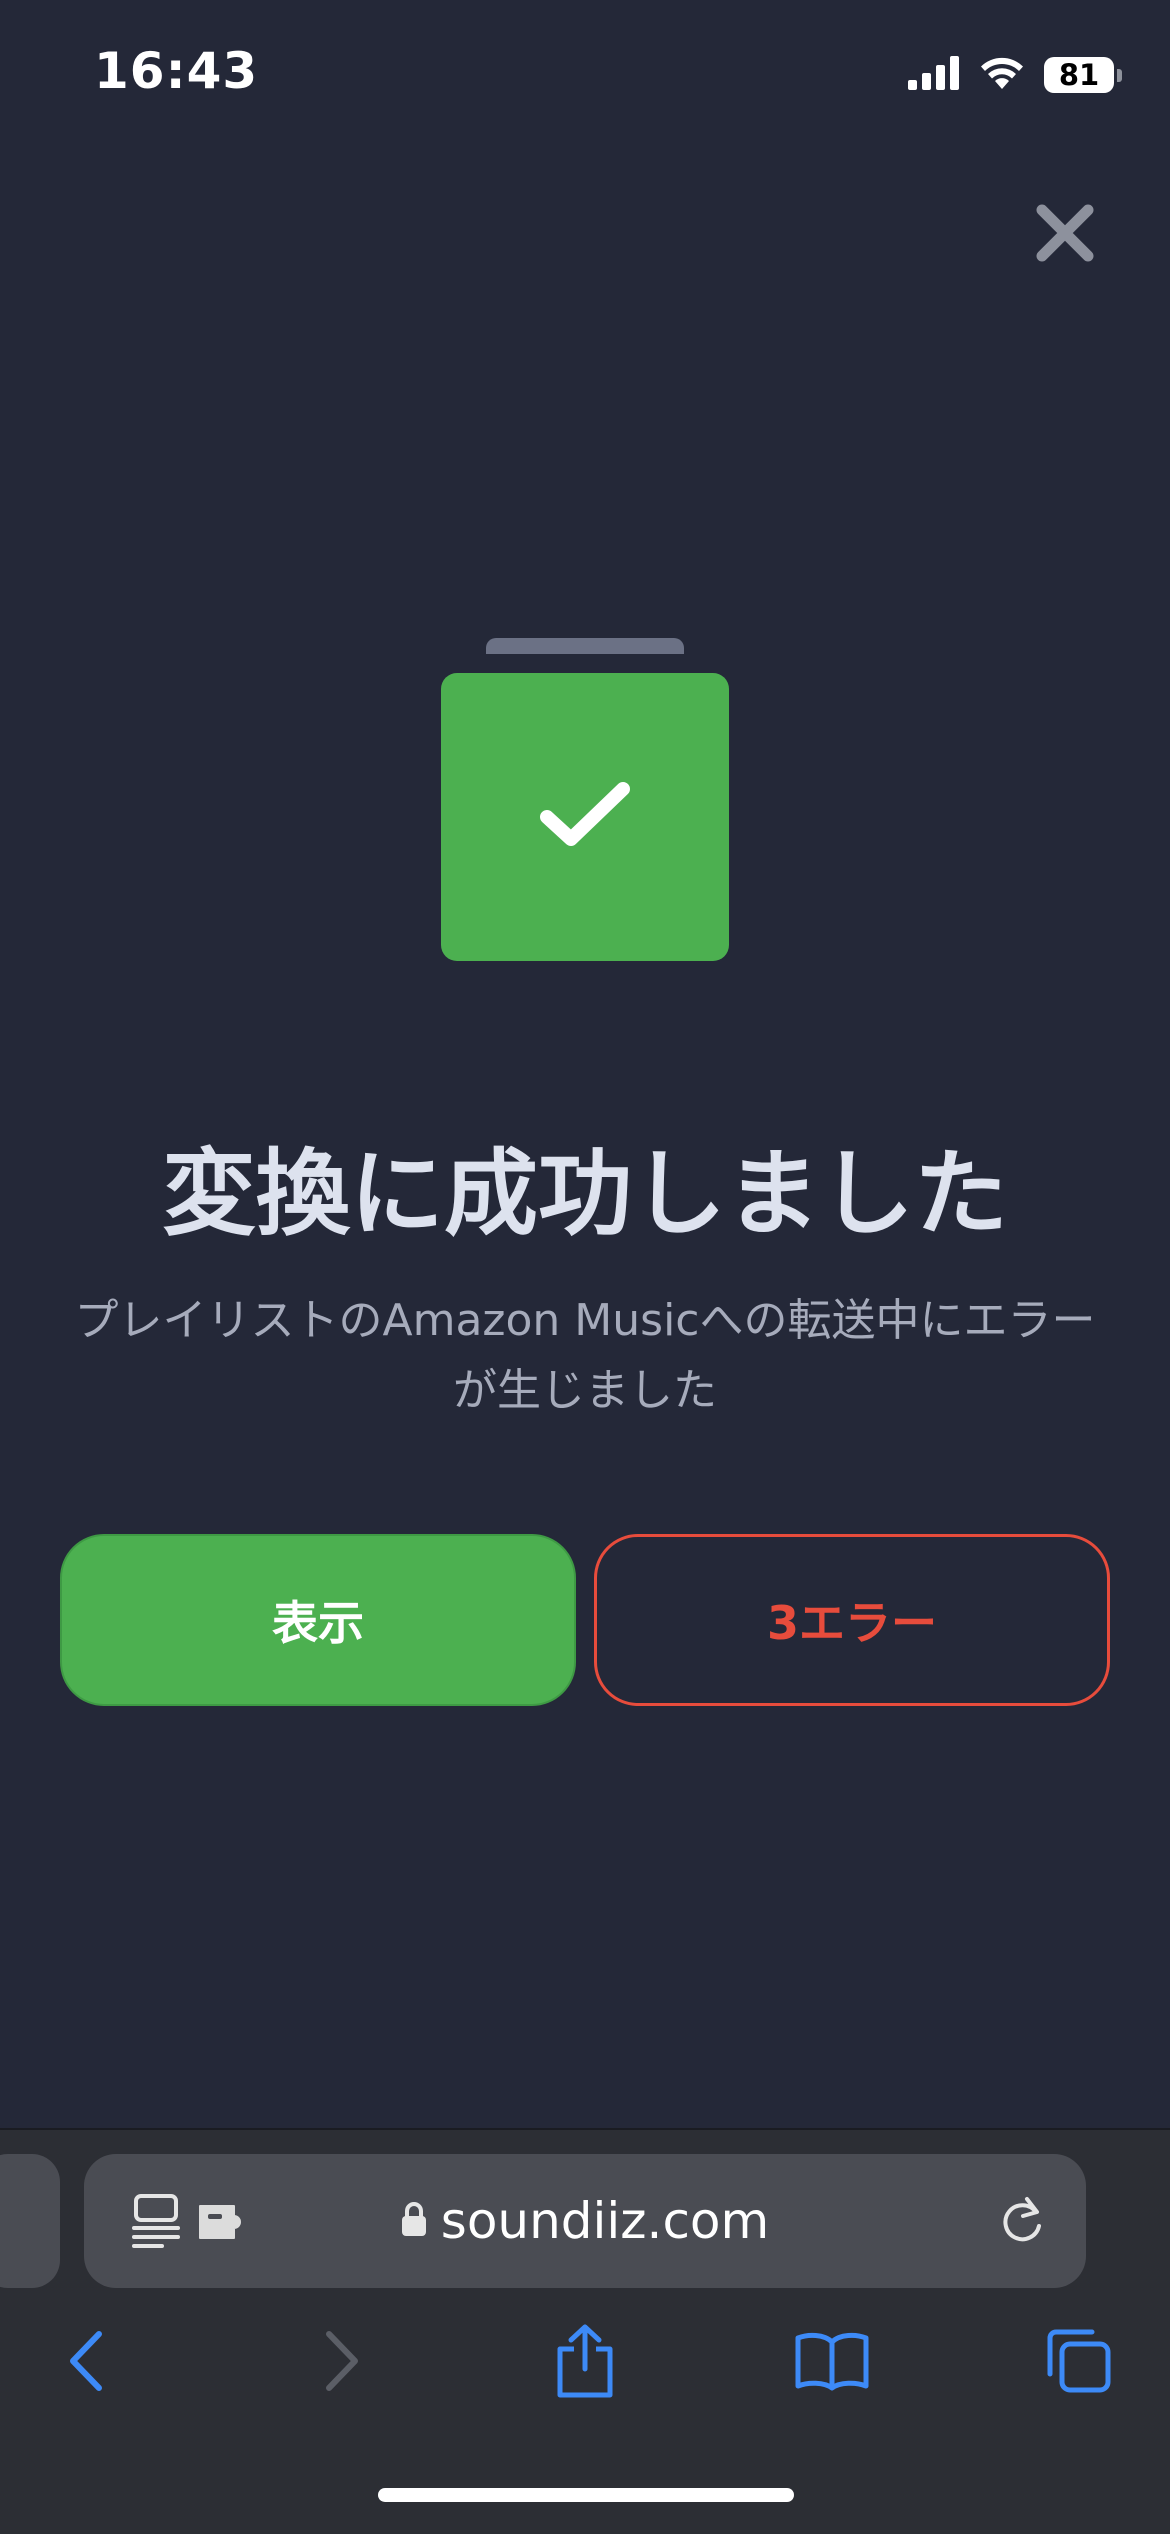  Describe the element at coordinates (414, 2221) in the screenshot. I see `lock-icon` at that location.